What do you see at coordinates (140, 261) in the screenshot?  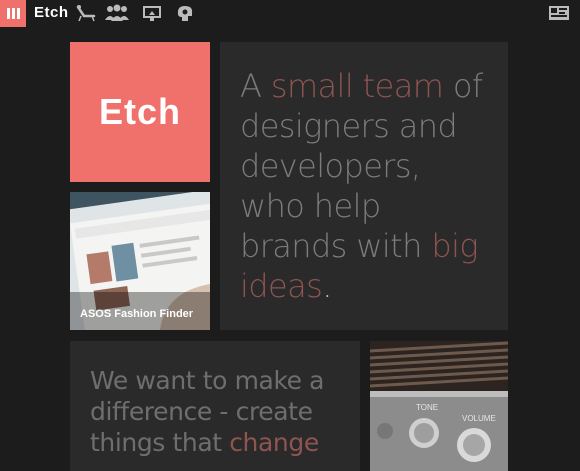 I see `project-tile-asos: ASOS Fashion Finder` at bounding box center [140, 261].